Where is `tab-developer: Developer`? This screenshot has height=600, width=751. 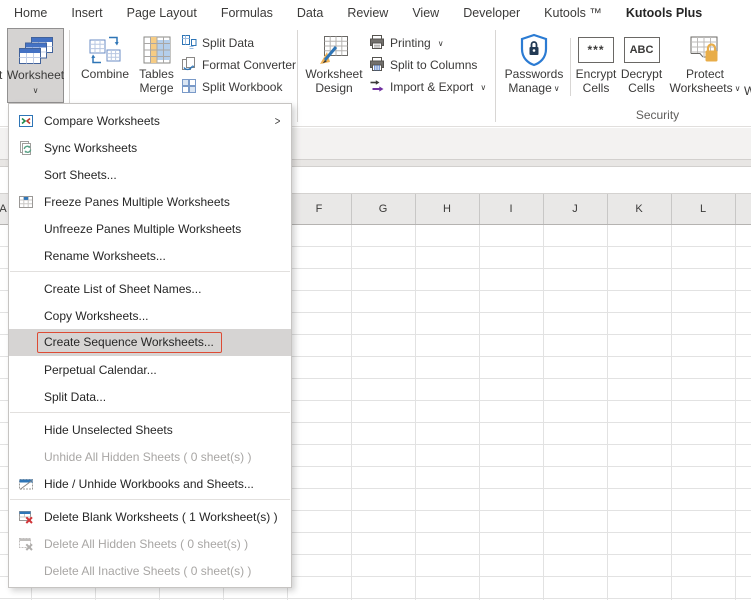
tab-developer: Developer is located at coordinates (491, 13).